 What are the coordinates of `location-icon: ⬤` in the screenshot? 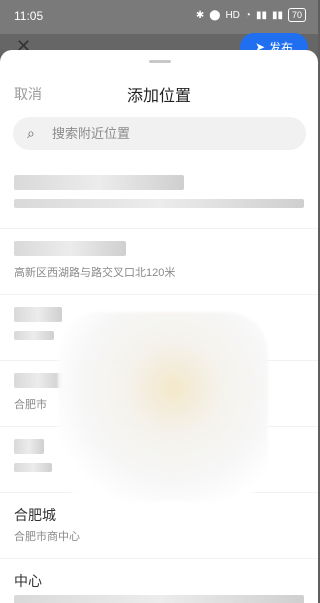 It's located at (215, 15).